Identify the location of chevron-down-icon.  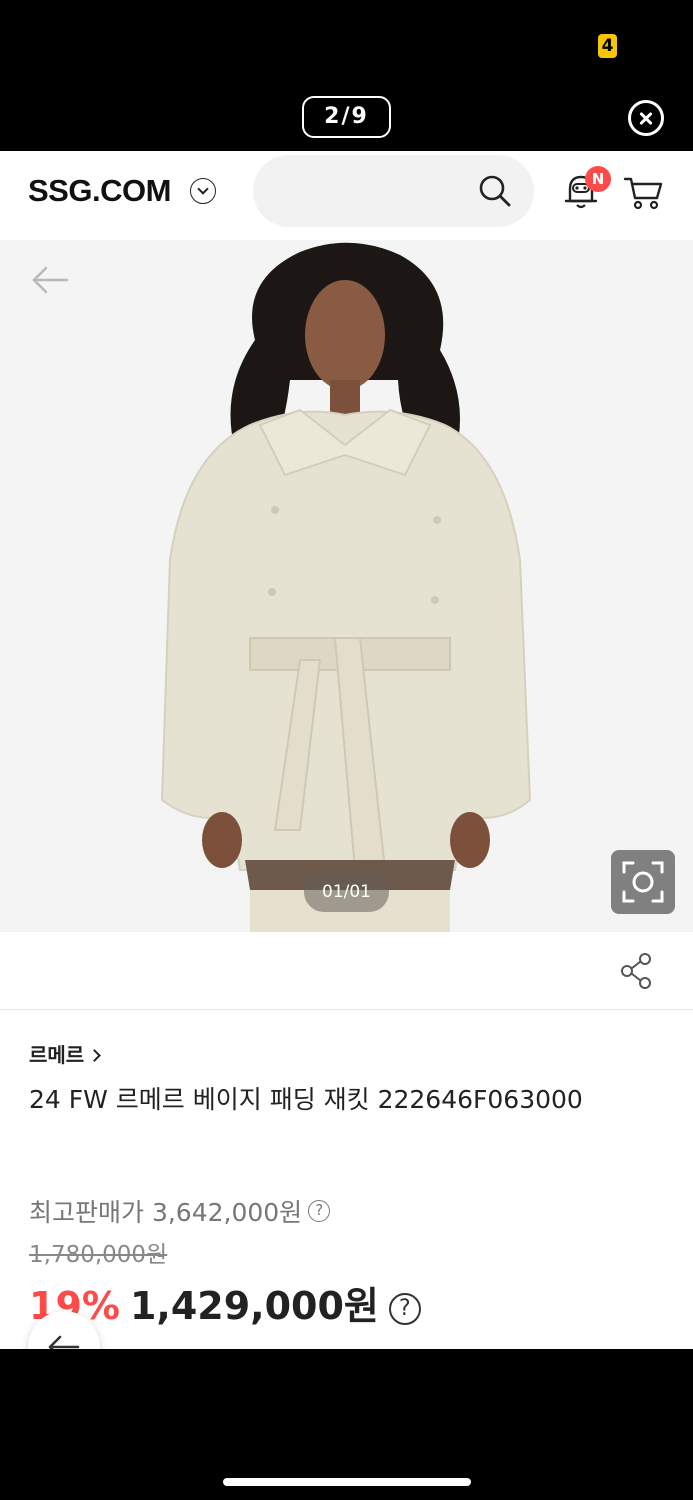
(203, 191).